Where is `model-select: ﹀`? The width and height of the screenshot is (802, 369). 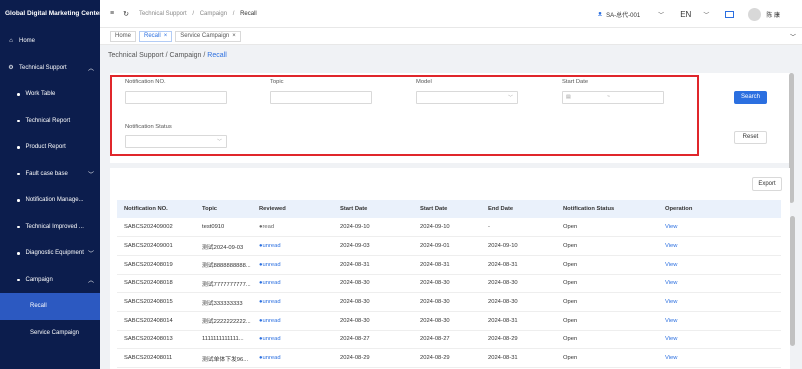
model-select: ﹀ is located at coordinates (467, 97).